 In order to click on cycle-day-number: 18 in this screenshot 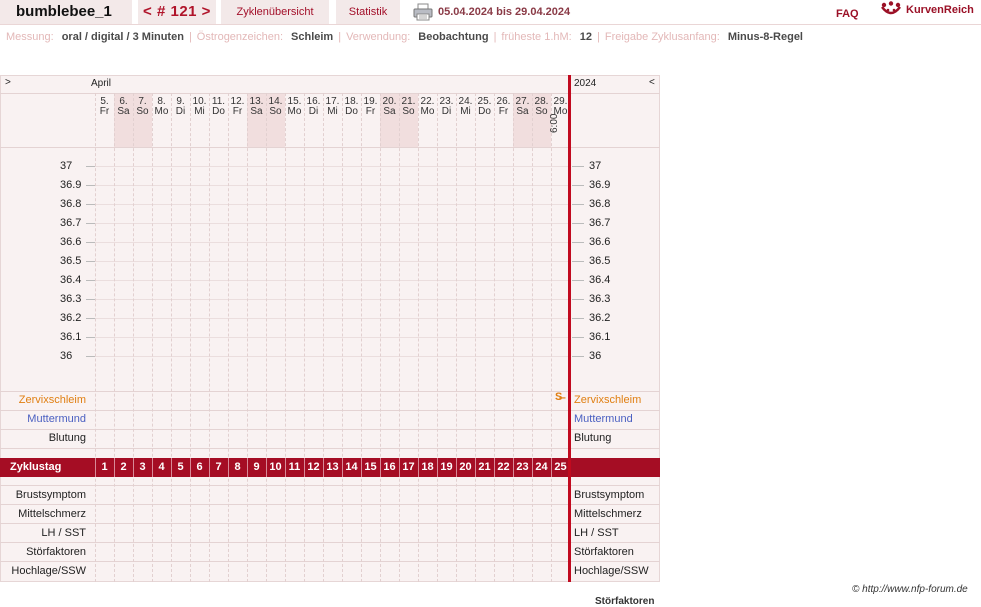, I will do `click(427, 467)`.